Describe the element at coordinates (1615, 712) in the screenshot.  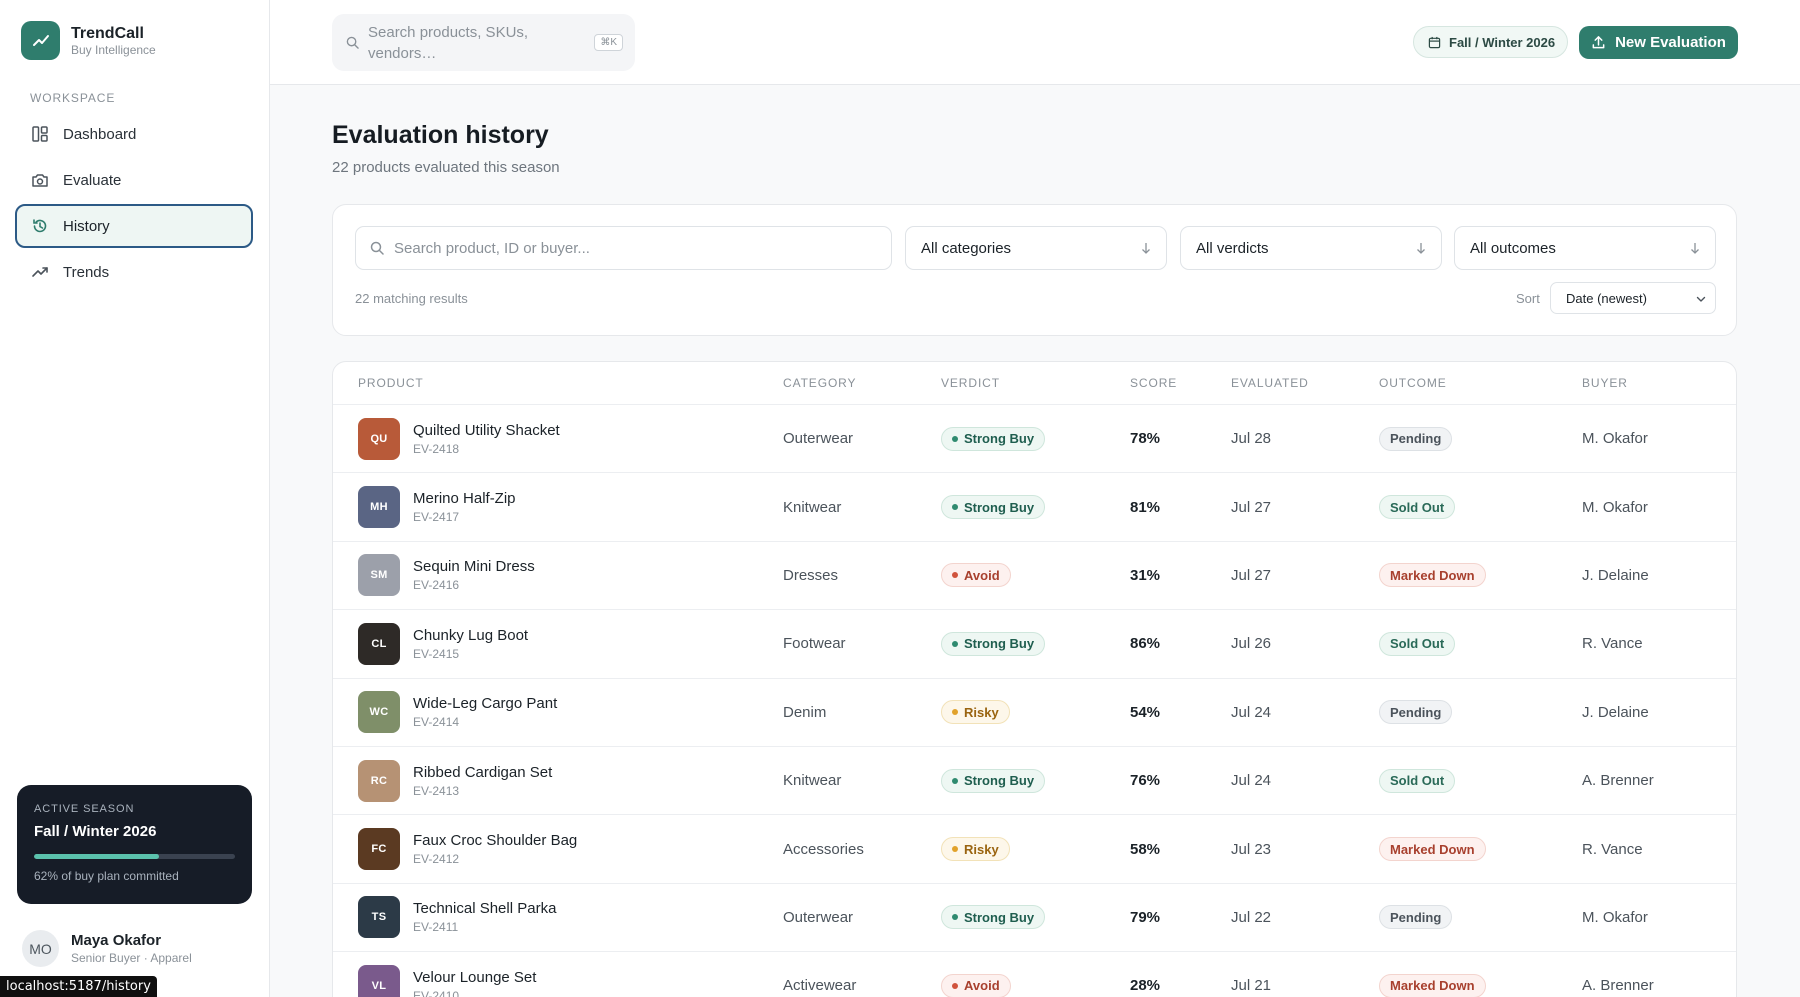
I see `buyer-cell: J. Delaine` at that location.